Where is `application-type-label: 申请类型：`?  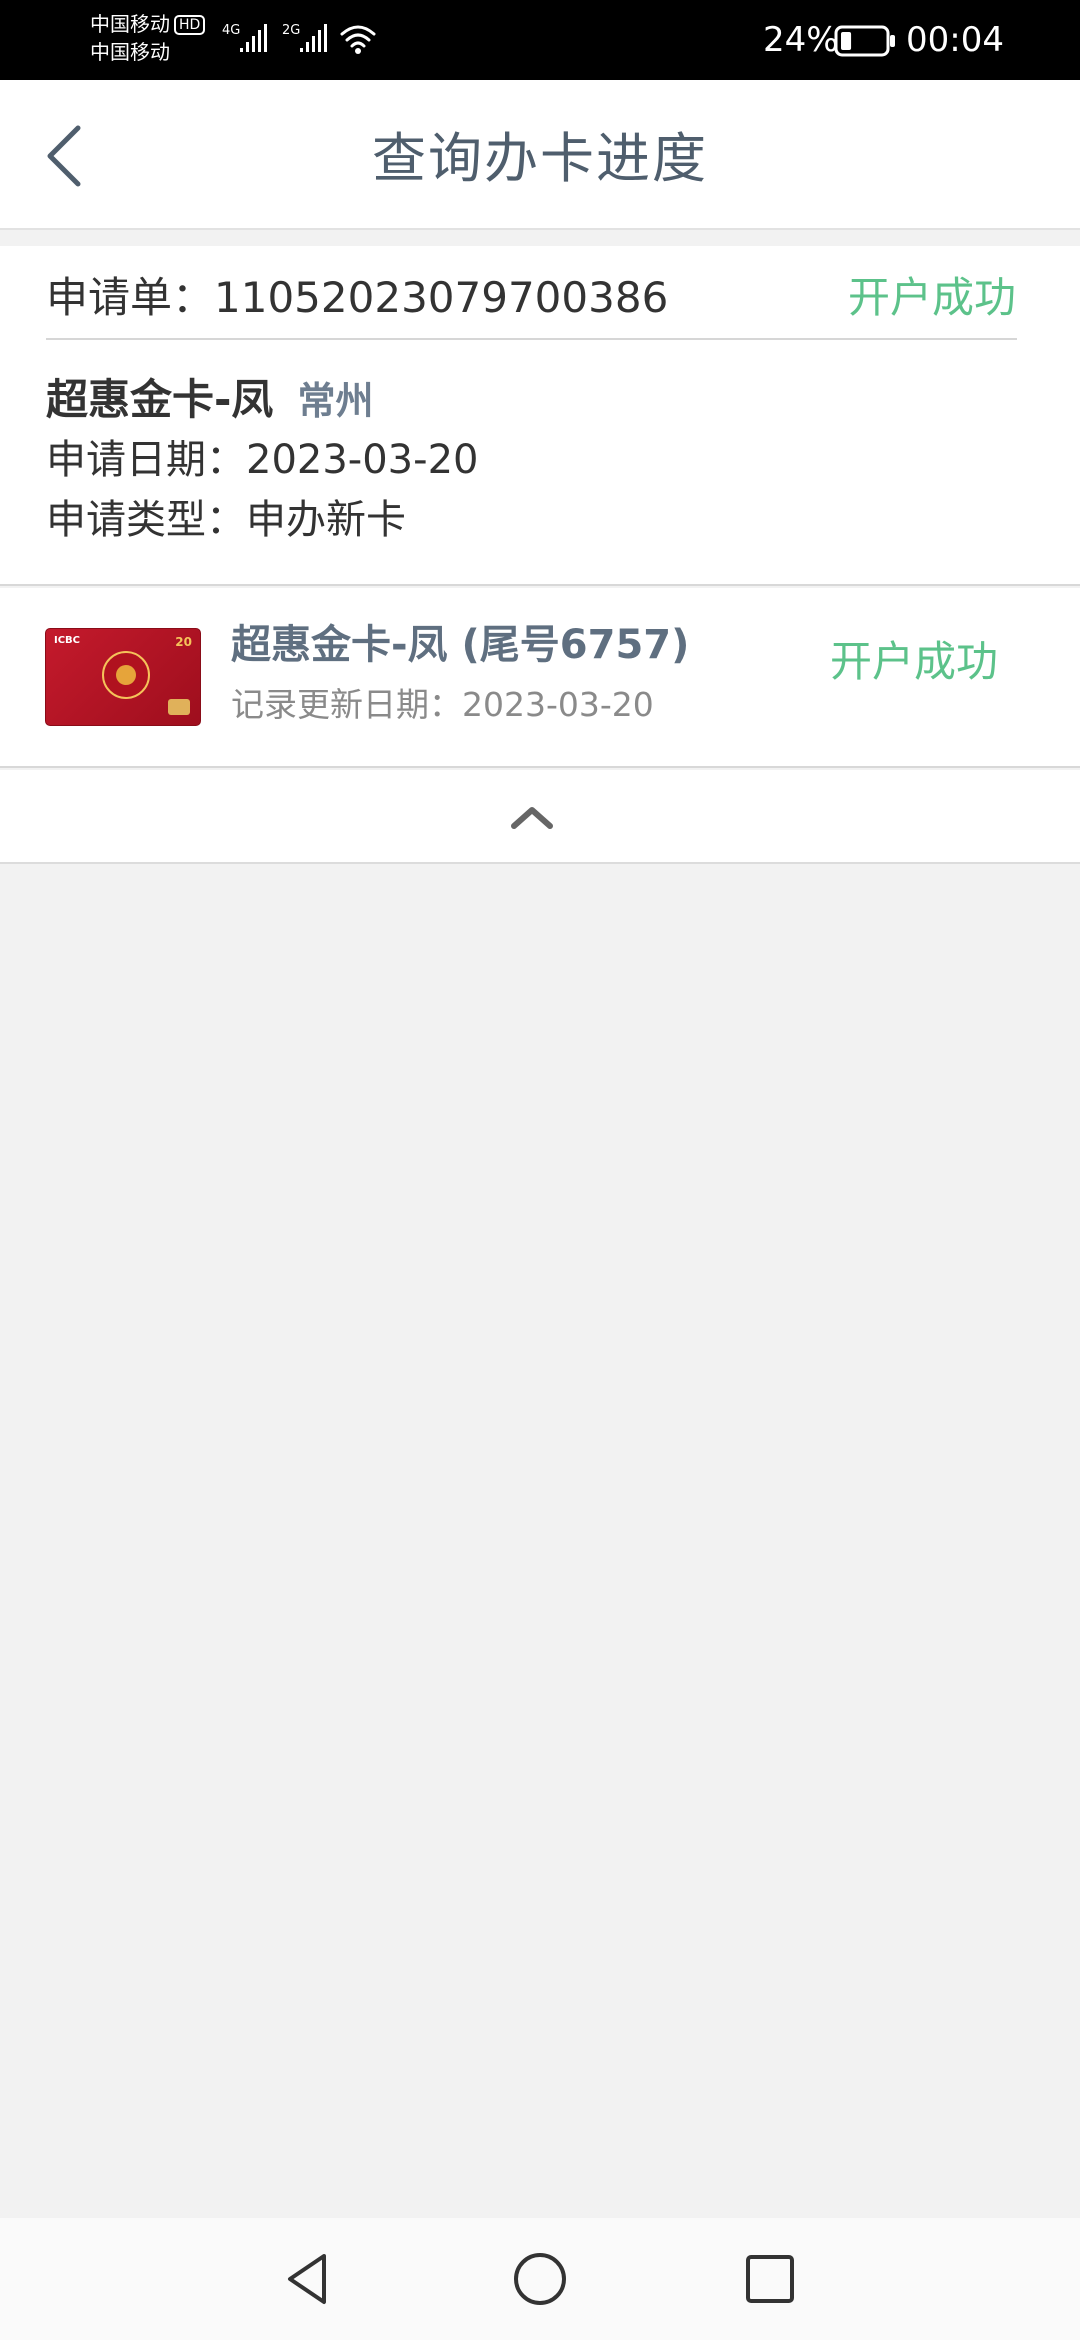
application-type-label: 申请类型： is located at coordinates (146, 520).